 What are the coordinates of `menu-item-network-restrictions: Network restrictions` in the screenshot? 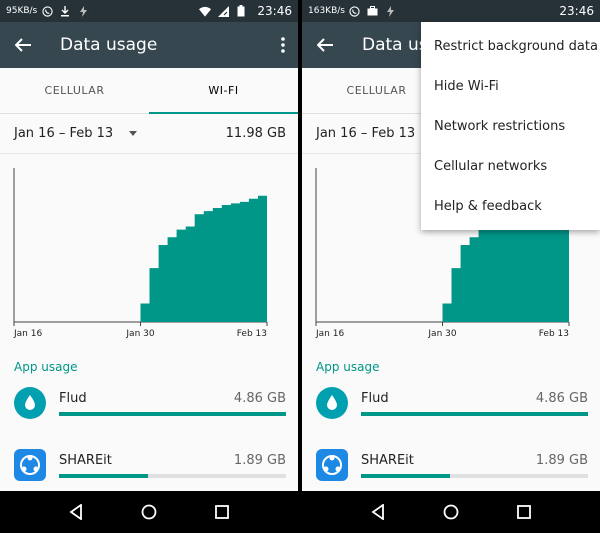 It's located at (510, 126).